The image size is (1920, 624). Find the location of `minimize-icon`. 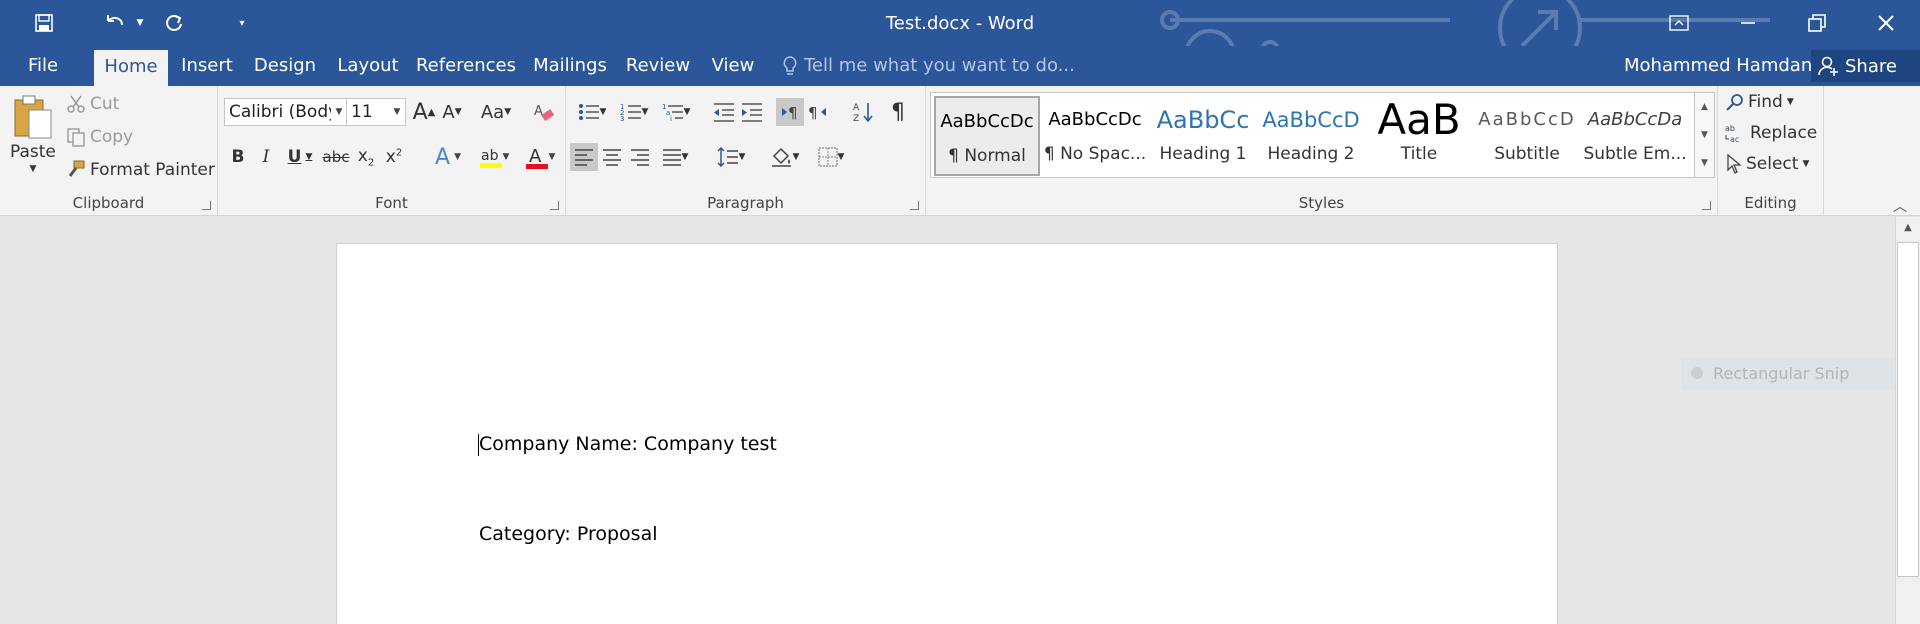

minimize-icon is located at coordinates (1747, 23).